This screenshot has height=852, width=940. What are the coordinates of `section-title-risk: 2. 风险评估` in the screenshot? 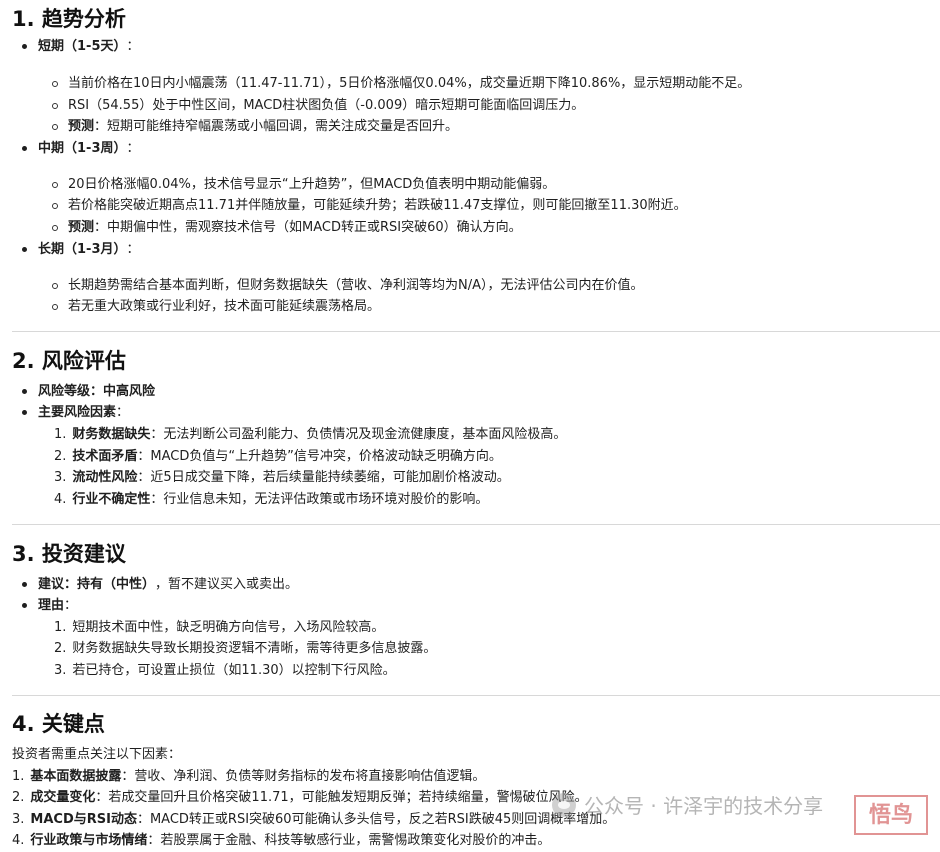 It's located at (69, 361).